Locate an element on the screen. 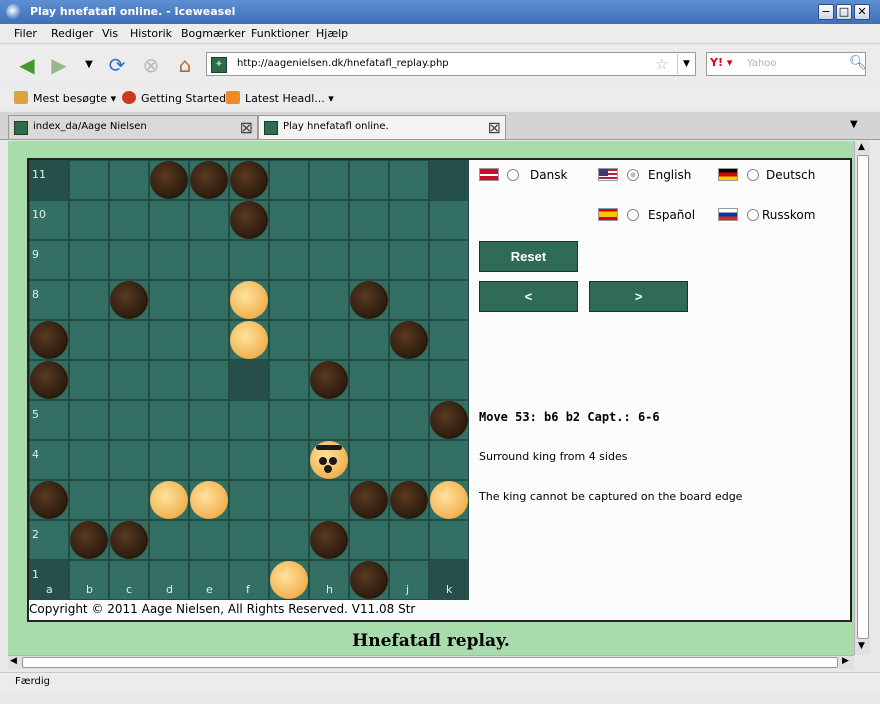  board-square-c9 is located at coordinates (129, 260).